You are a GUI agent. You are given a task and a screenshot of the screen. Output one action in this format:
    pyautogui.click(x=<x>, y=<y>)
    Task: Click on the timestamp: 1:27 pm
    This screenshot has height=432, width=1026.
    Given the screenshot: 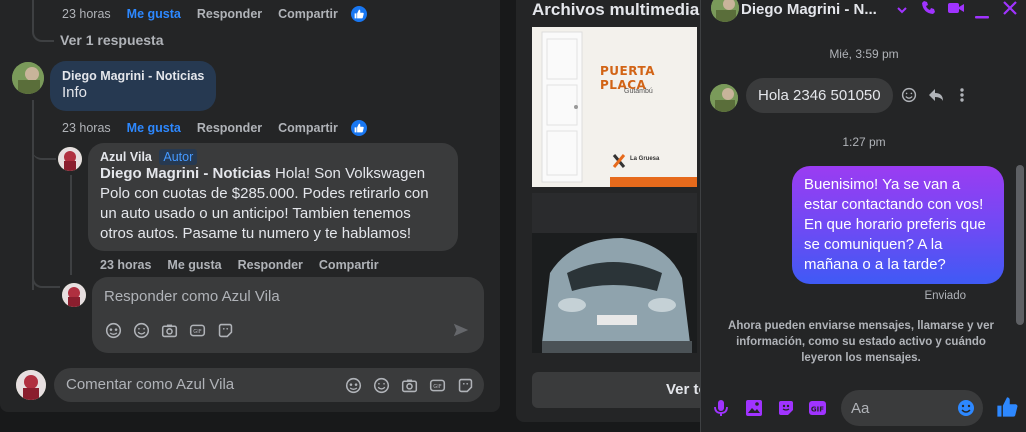 What is the action you would take?
    pyautogui.click(x=864, y=142)
    